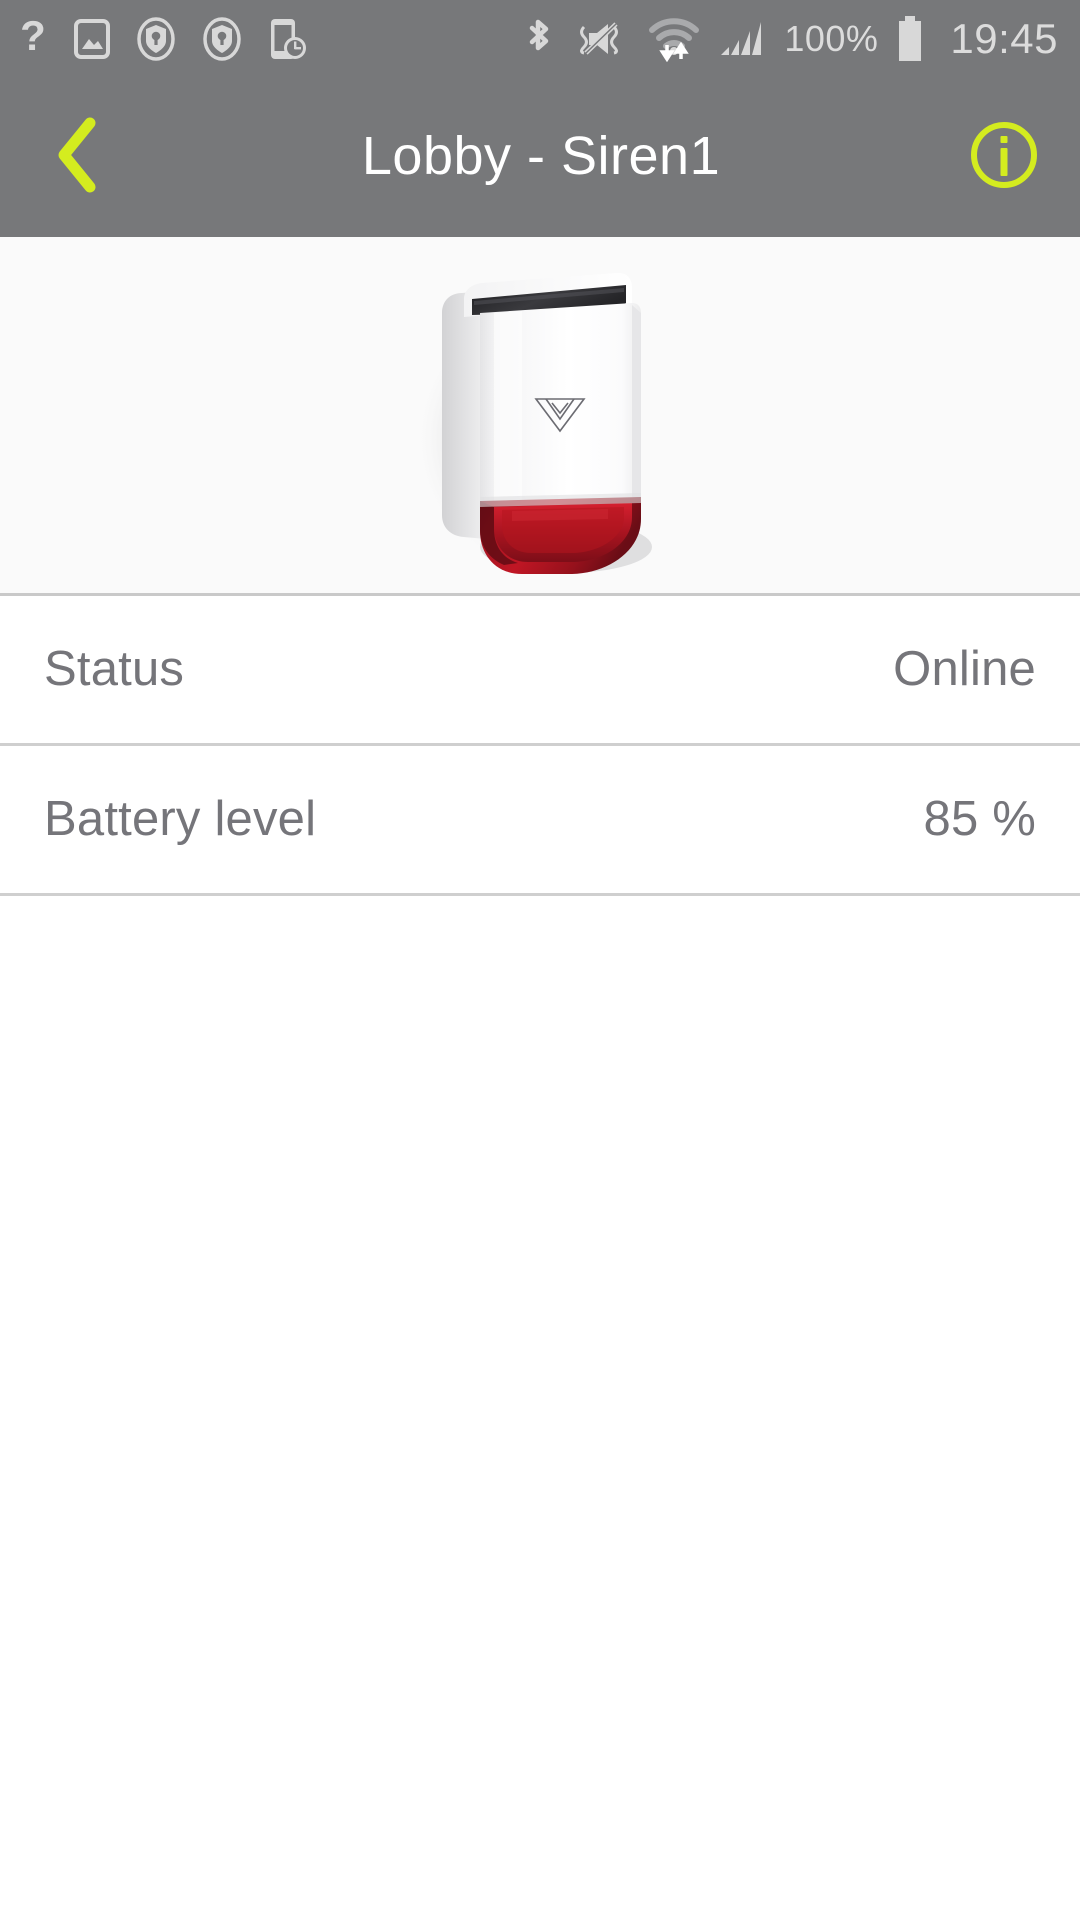 This screenshot has width=1080, height=1920. I want to click on help-question-icon: ?, so click(33, 39).